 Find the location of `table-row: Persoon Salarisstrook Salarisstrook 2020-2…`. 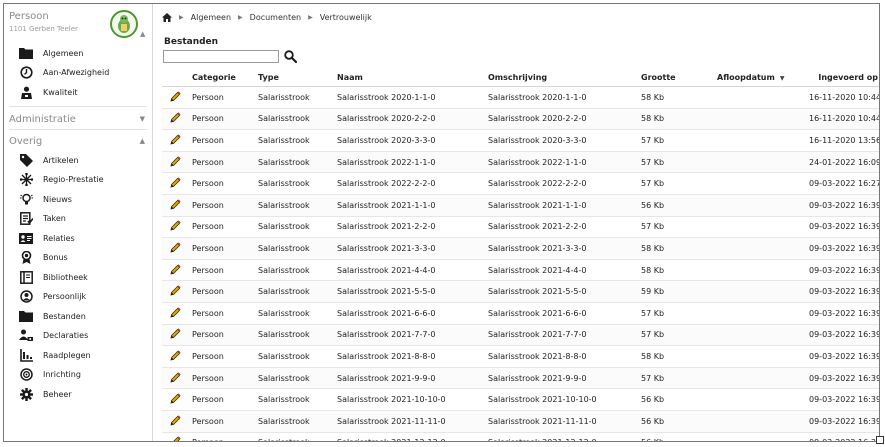

table-row: Persoon Salarisstrook Salarisstrook 2020-2… is located at coordinates (520, 119).